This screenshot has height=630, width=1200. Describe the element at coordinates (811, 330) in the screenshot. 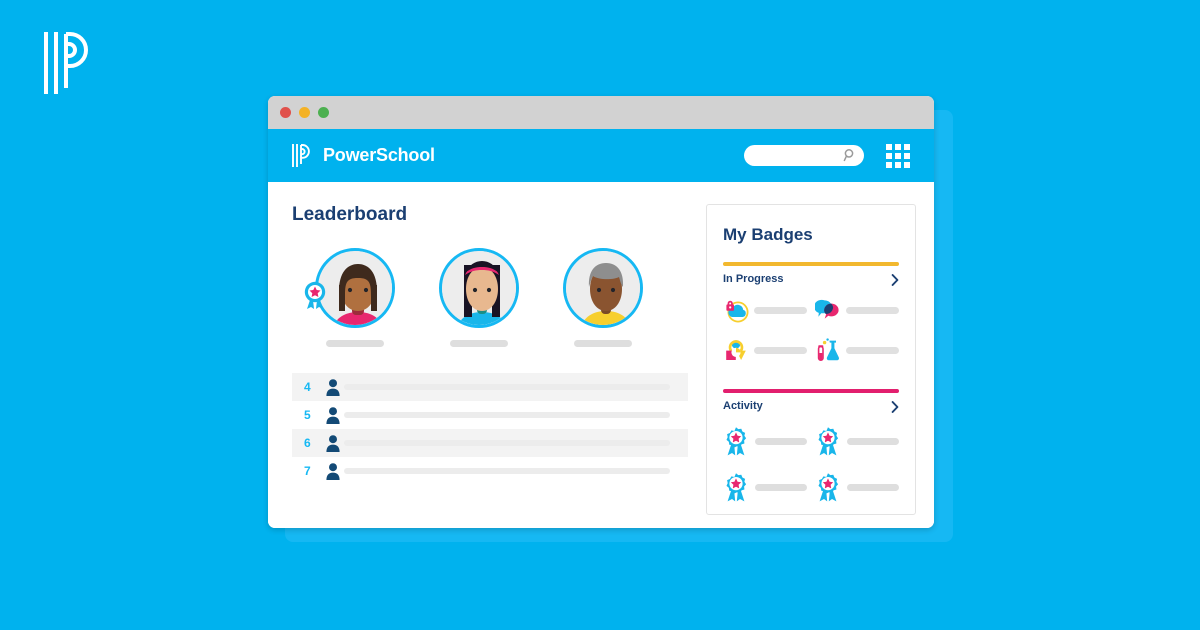

I see `in-progress-badge-grid` at that location.